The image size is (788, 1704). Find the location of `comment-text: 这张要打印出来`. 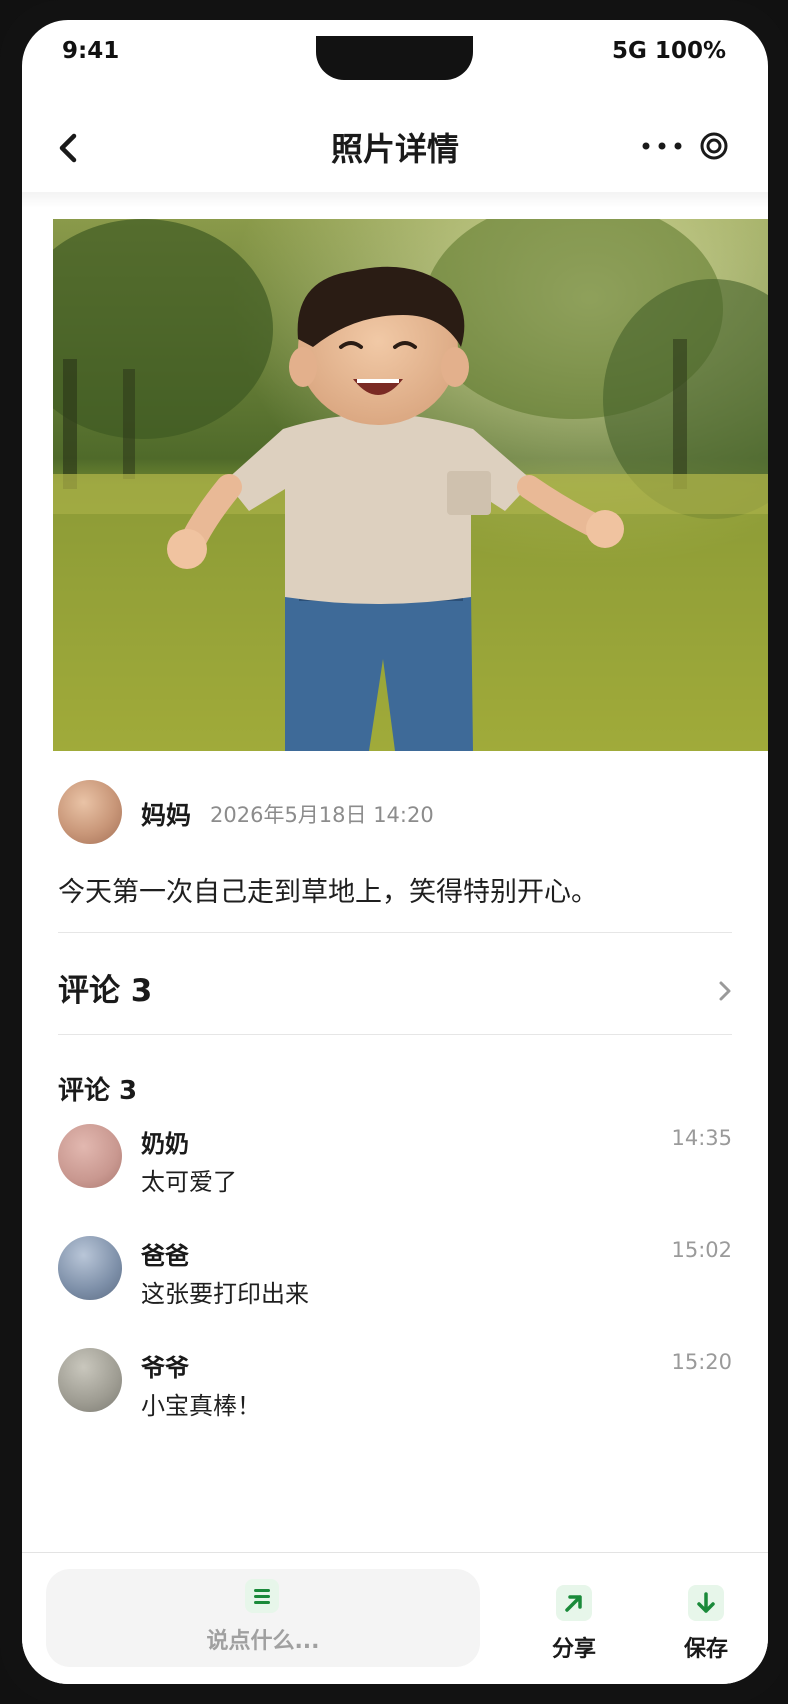

comment-text: 这张要打印出来 is located at coordinates (225, 1294).